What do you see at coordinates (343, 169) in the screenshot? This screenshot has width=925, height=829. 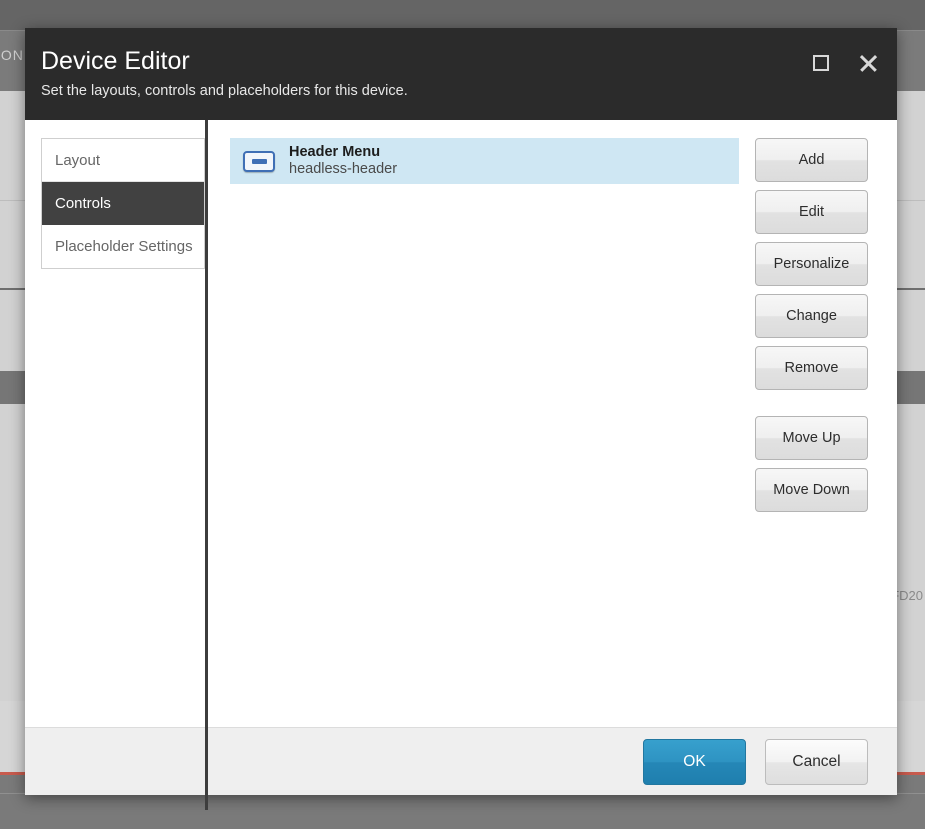 I see `rendering-placeholder: headless-header` at bounding box center [343, 169].